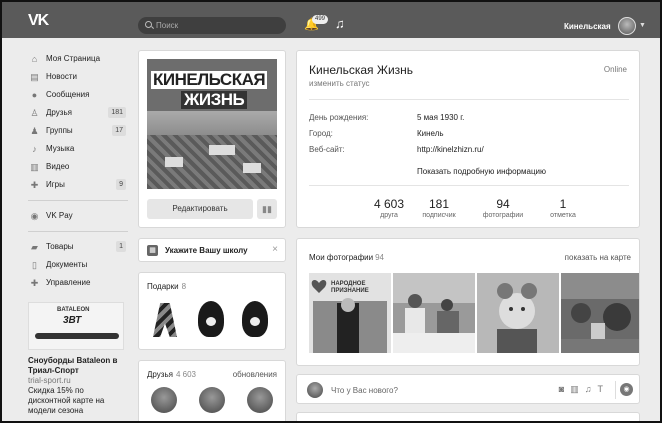 Image resolution: width=662 pixels, height=423 pixels. What do you see at coordinates (468, 416) in the screenshot?
I see `feed-card` at bounding box center [468, 416].